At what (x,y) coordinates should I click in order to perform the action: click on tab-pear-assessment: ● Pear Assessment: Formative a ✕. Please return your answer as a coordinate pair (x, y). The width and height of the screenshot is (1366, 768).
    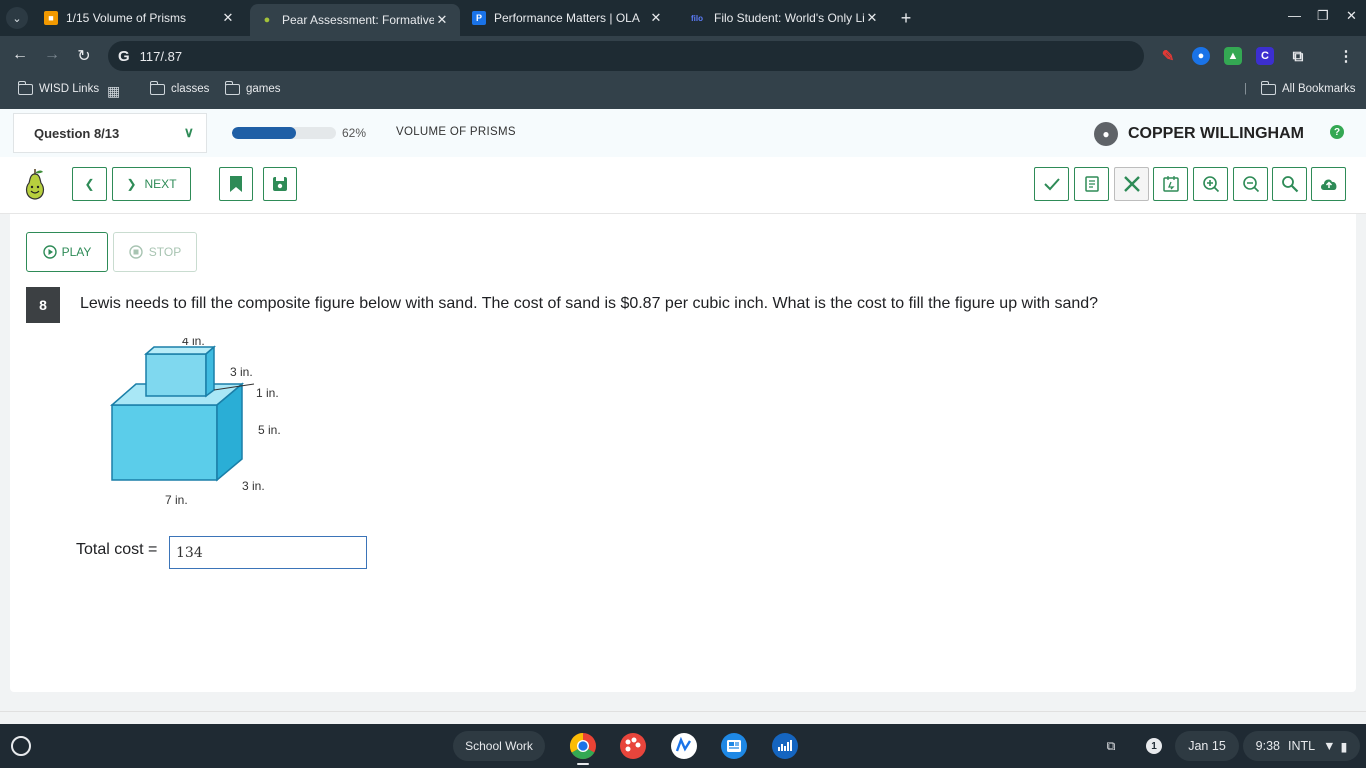
    Looking at the image, I should click on (355, 20).